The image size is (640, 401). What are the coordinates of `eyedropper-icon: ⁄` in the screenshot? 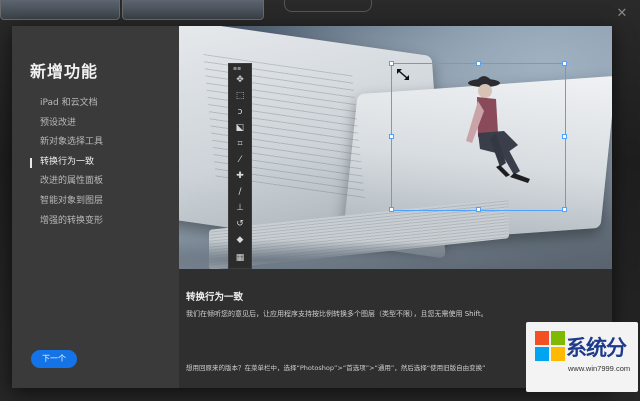 It's located at (240, 160).